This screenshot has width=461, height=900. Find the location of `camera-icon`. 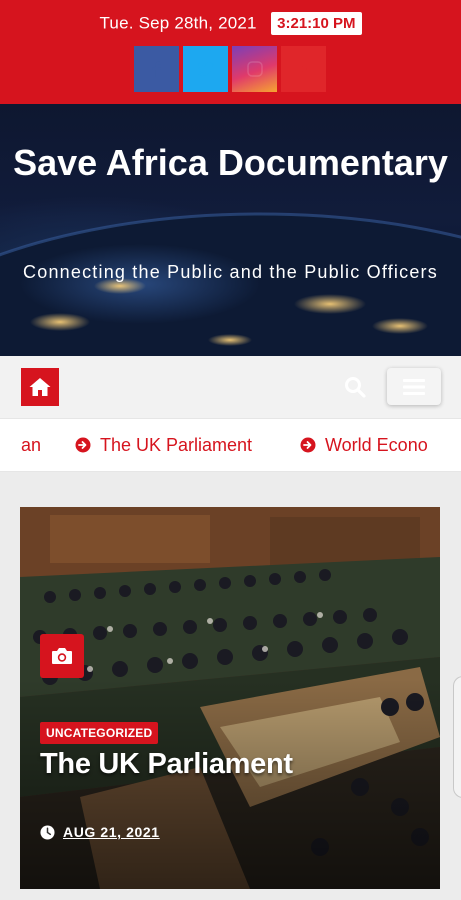

camera-icon is located at coordinates (62, 656).